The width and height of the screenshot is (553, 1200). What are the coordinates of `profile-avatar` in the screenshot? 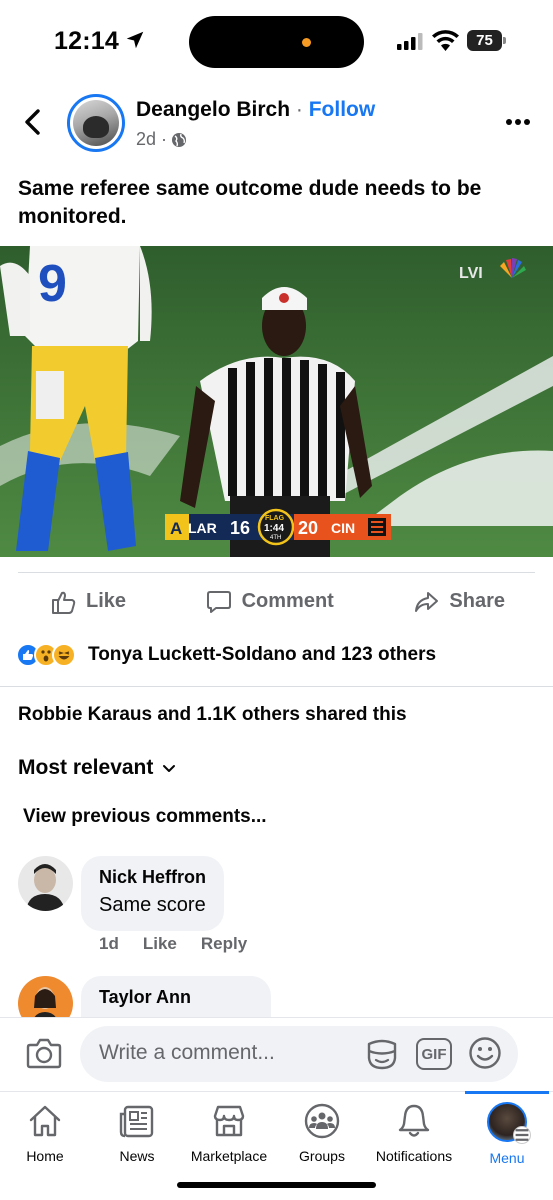 It's located at (509, 1123).